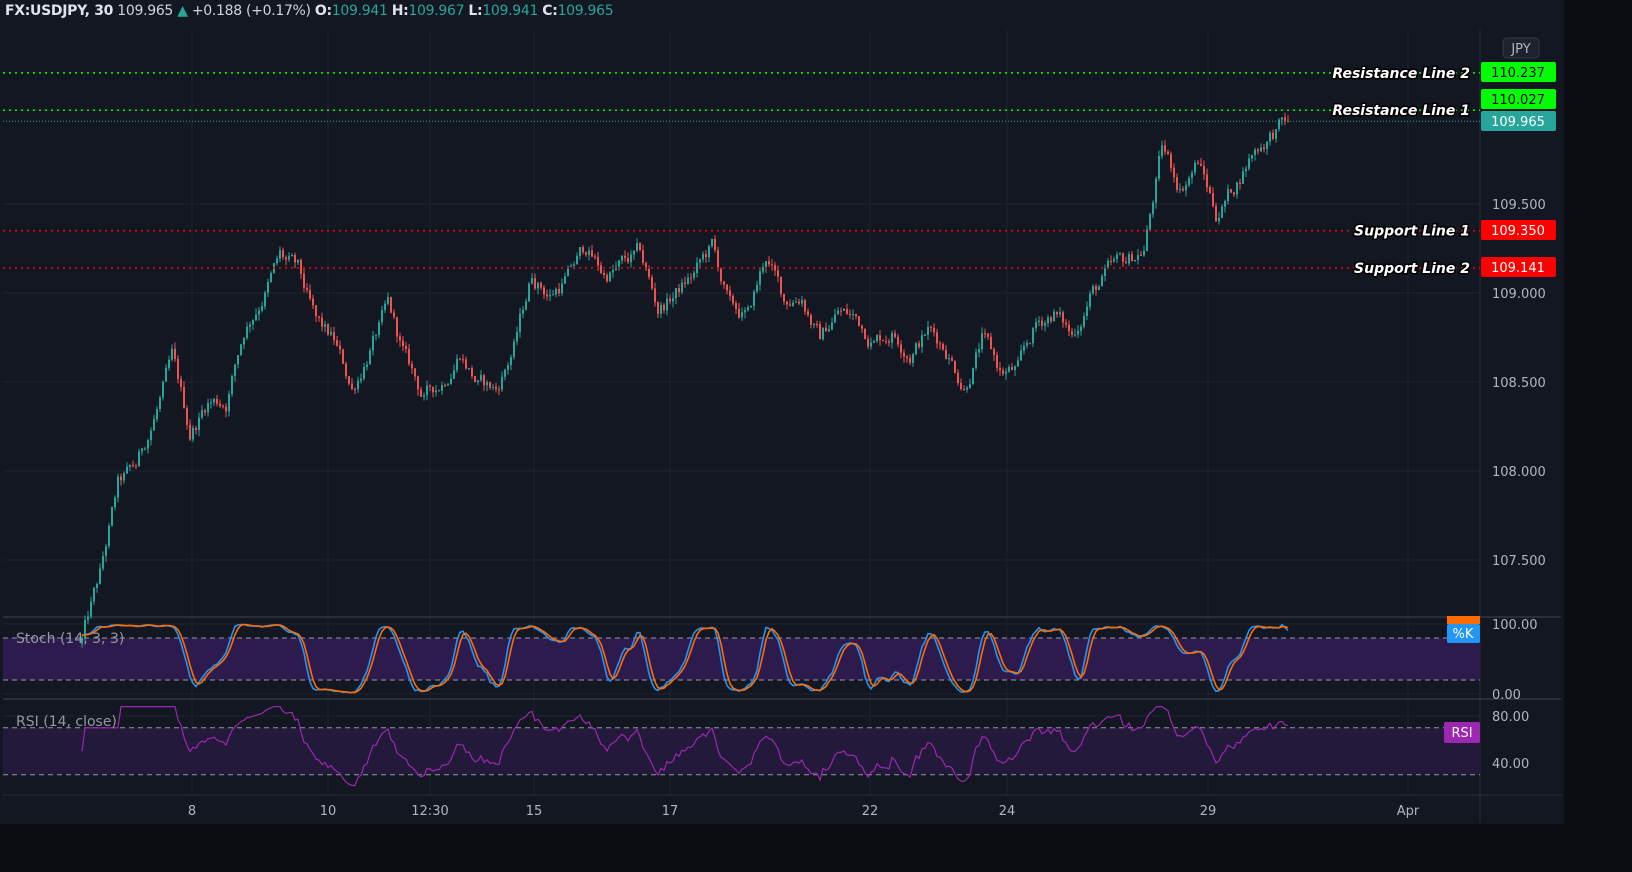 The image size is (1632, 872). What do you see at coordinates (66, 722) in the screenshot?
I see `rsi-legend: RSI (14, close)` at bounding box center [66, 722].